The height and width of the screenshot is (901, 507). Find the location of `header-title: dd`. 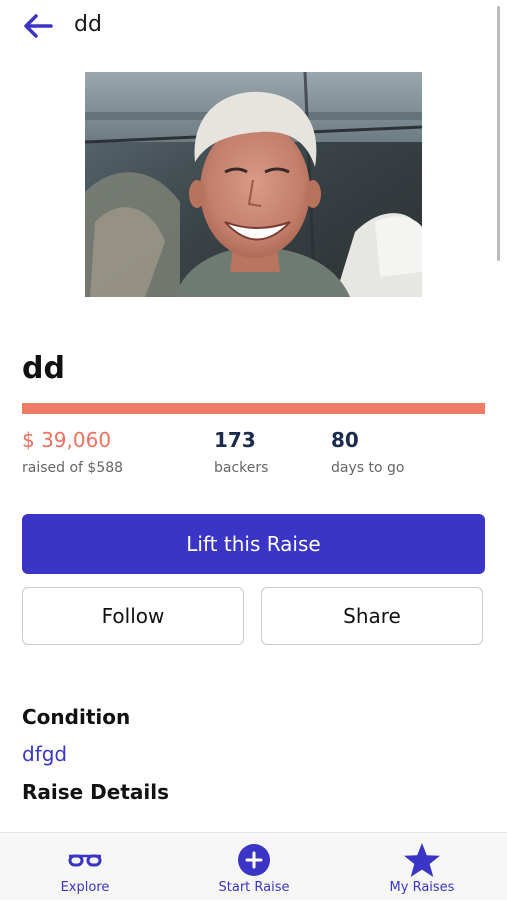

header-title: dd is located at coordinates (88, 24).